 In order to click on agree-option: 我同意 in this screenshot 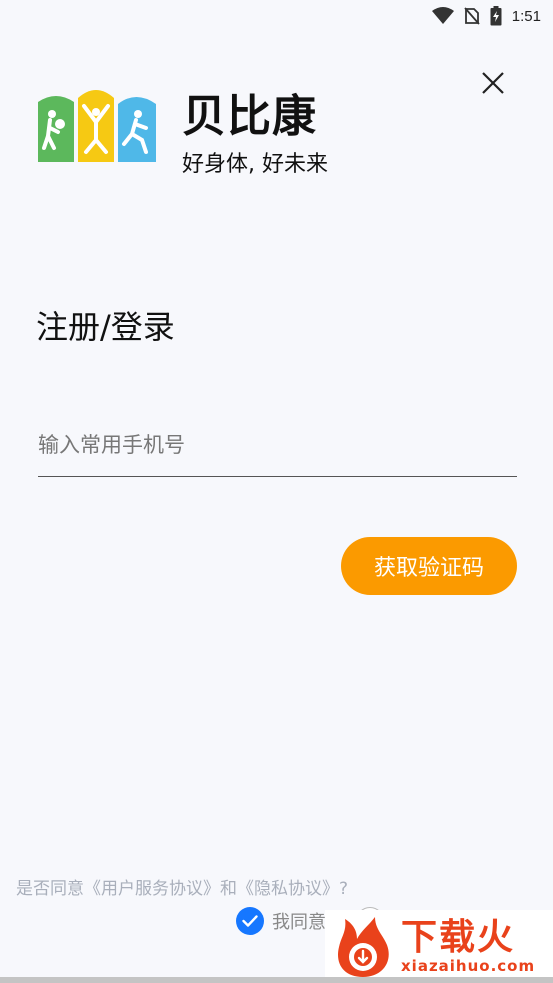, I will do `click(281, 921)`.